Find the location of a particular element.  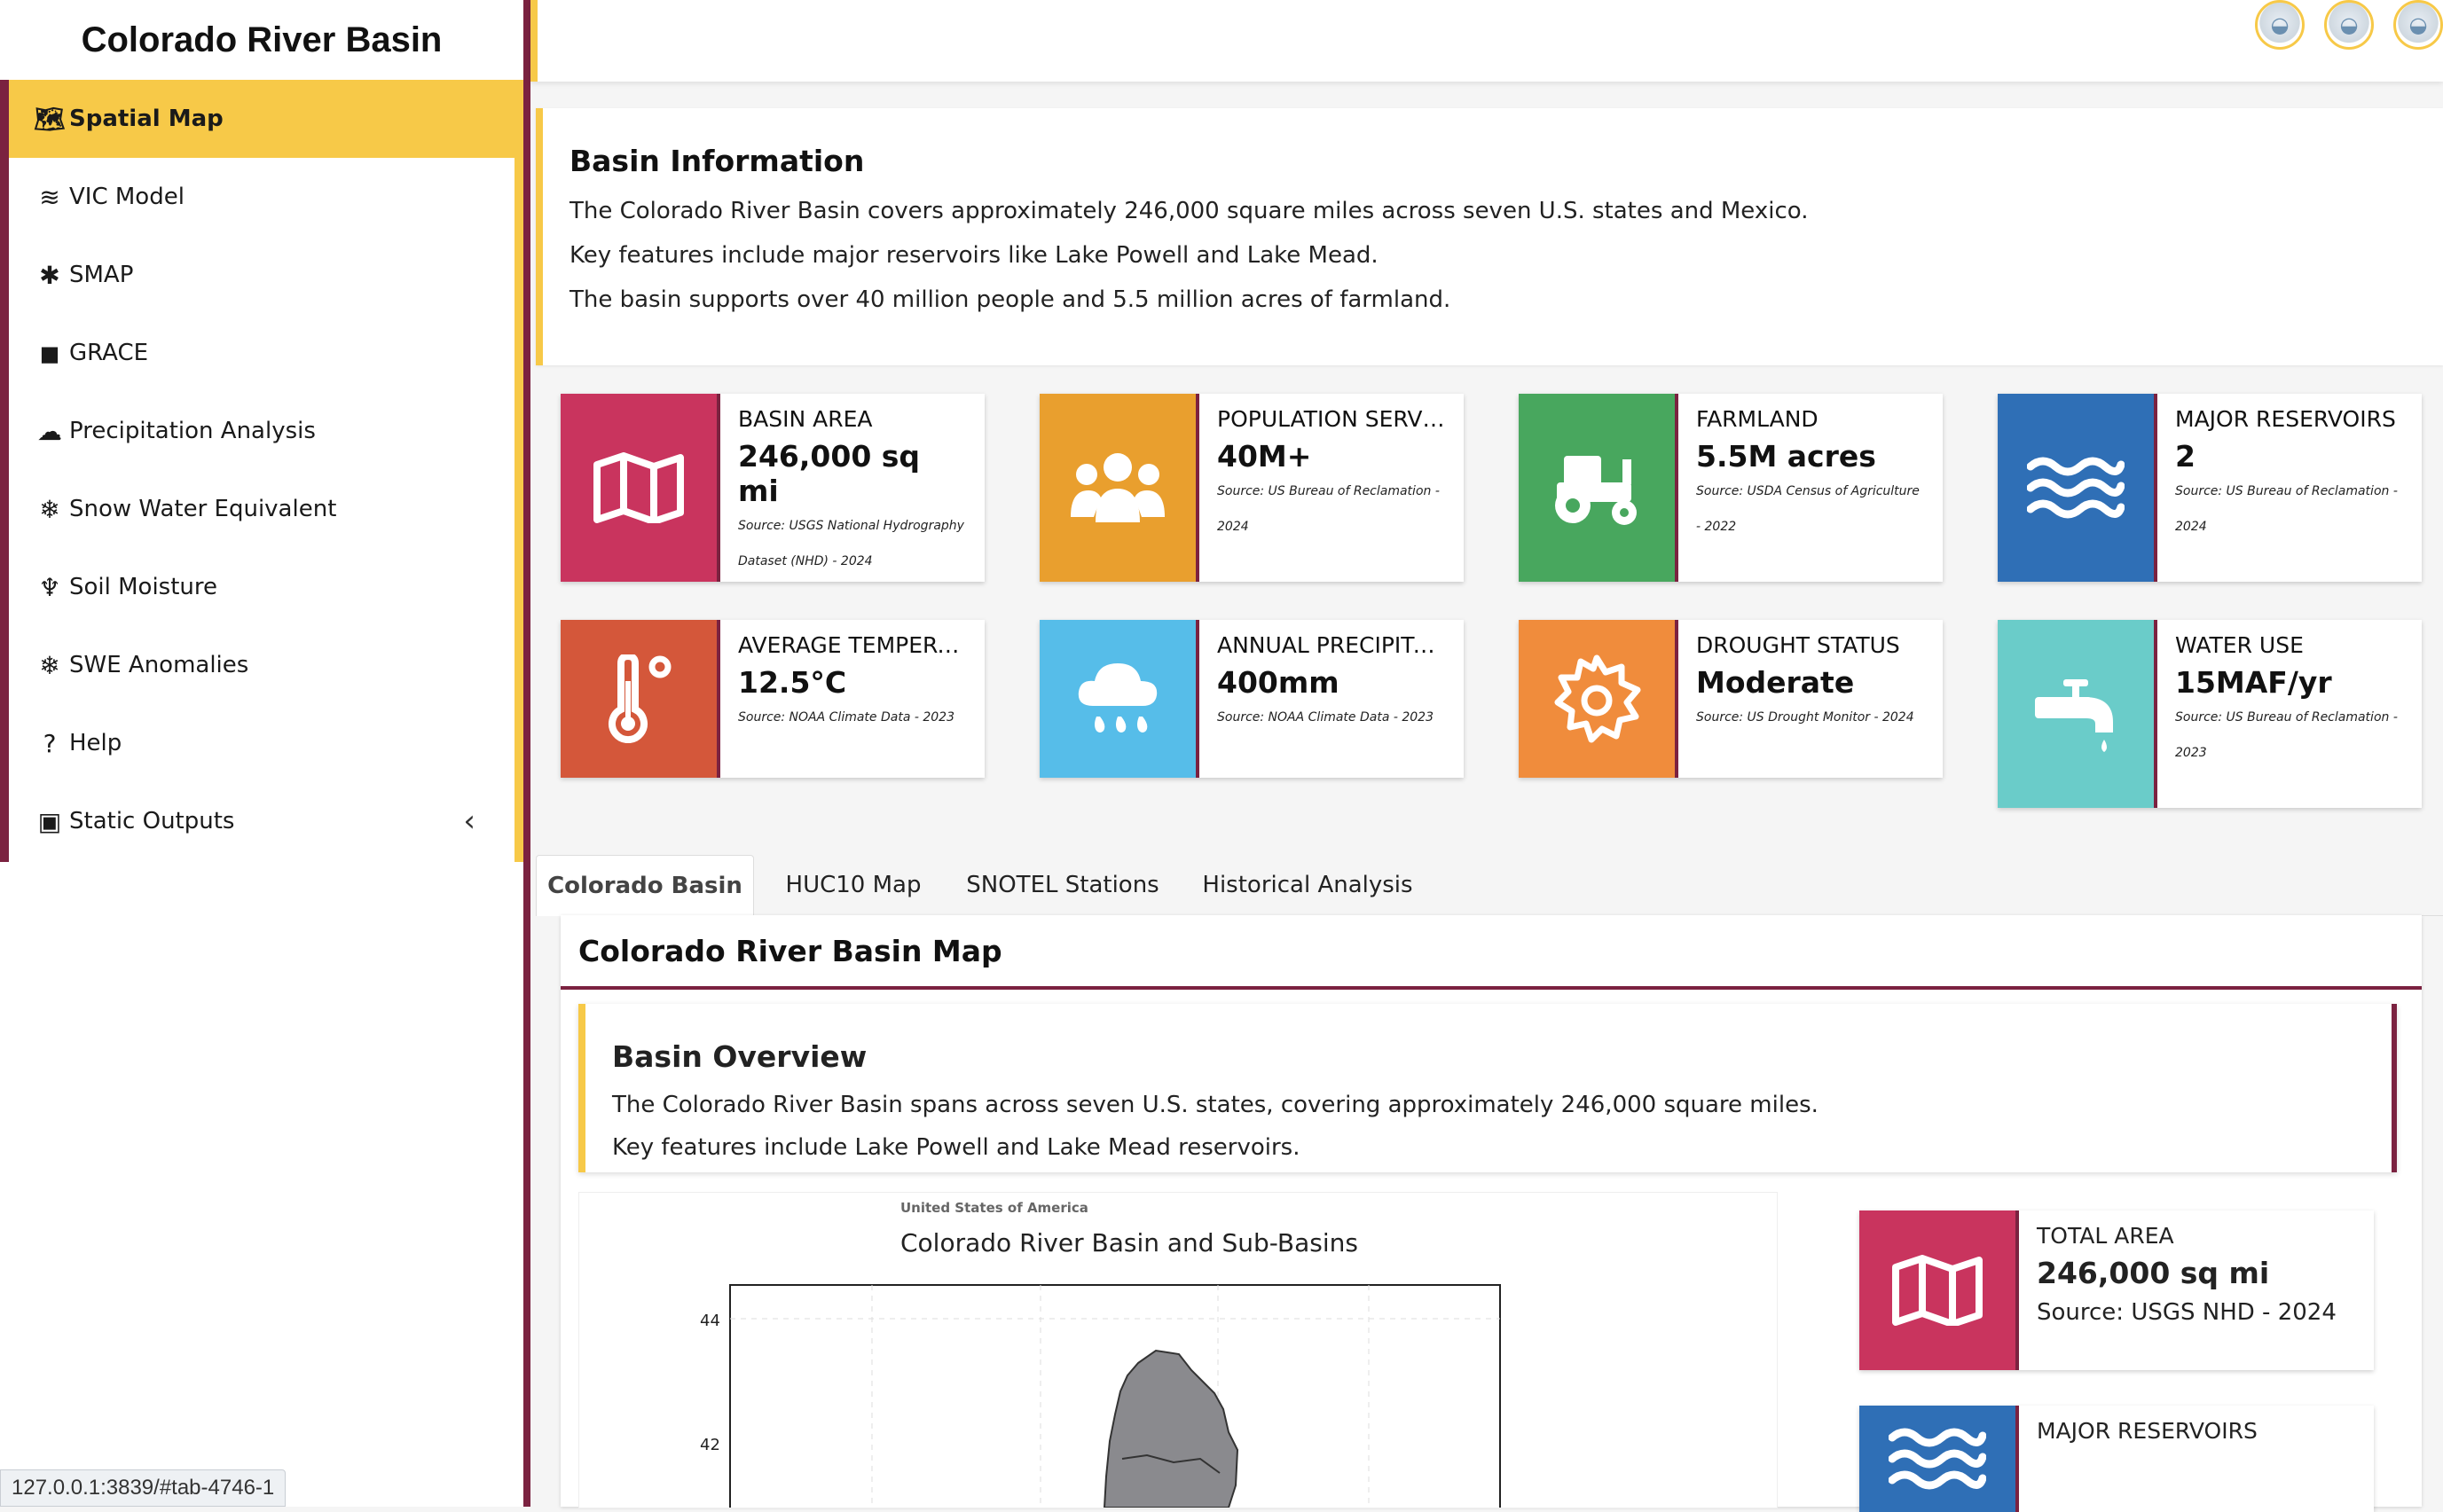

users-icon is located at coordinates (1119, 488).